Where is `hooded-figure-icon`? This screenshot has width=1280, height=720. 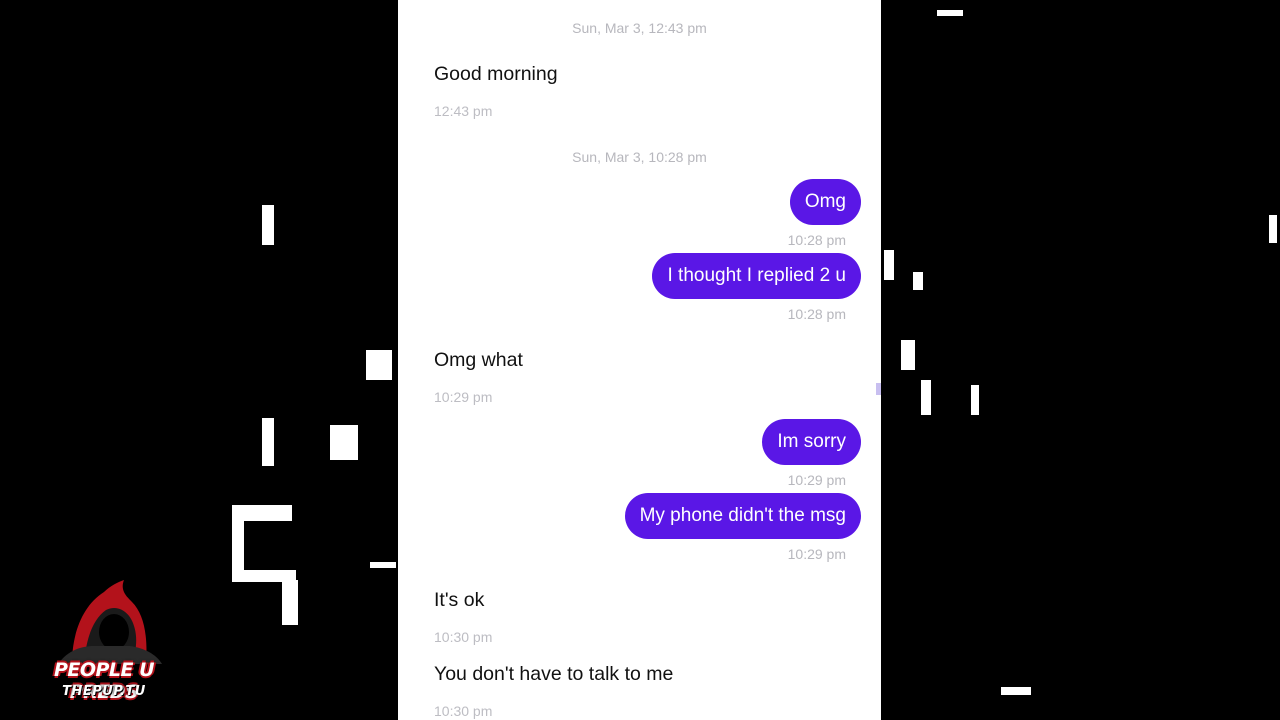
hooded-figure-icon is located at coordinates (110, 622).